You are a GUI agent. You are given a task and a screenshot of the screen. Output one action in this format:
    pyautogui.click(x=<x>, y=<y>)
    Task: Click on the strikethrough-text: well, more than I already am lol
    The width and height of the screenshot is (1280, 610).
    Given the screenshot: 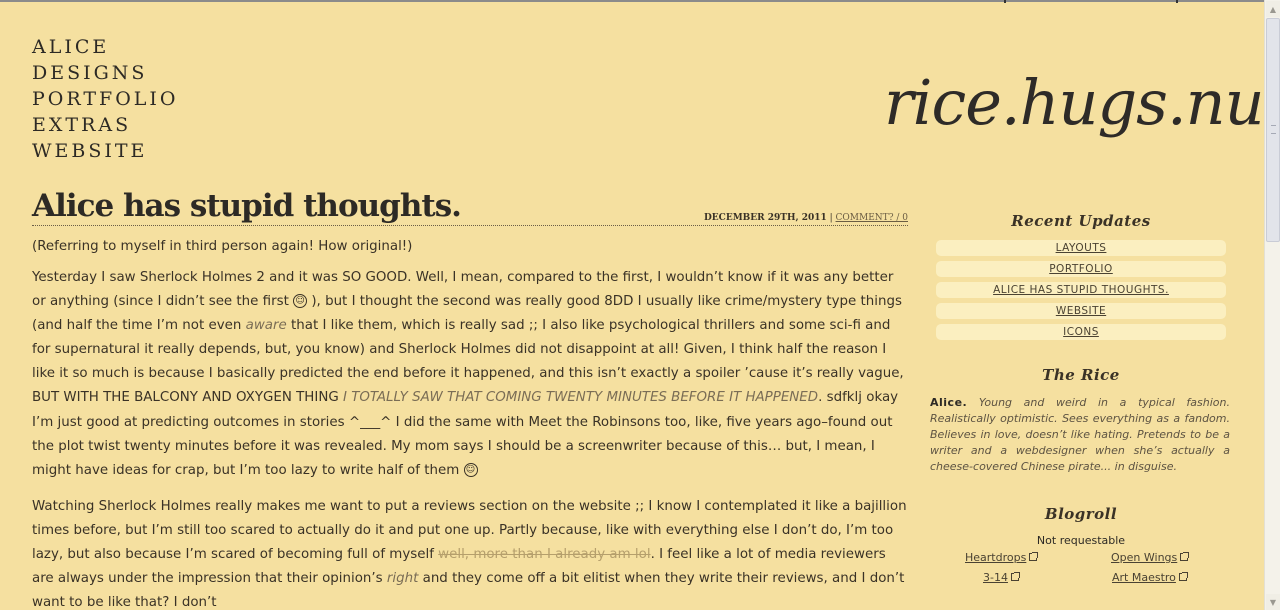 What is the action you would take?
    pyautogui.click(x=544, y=555)
    